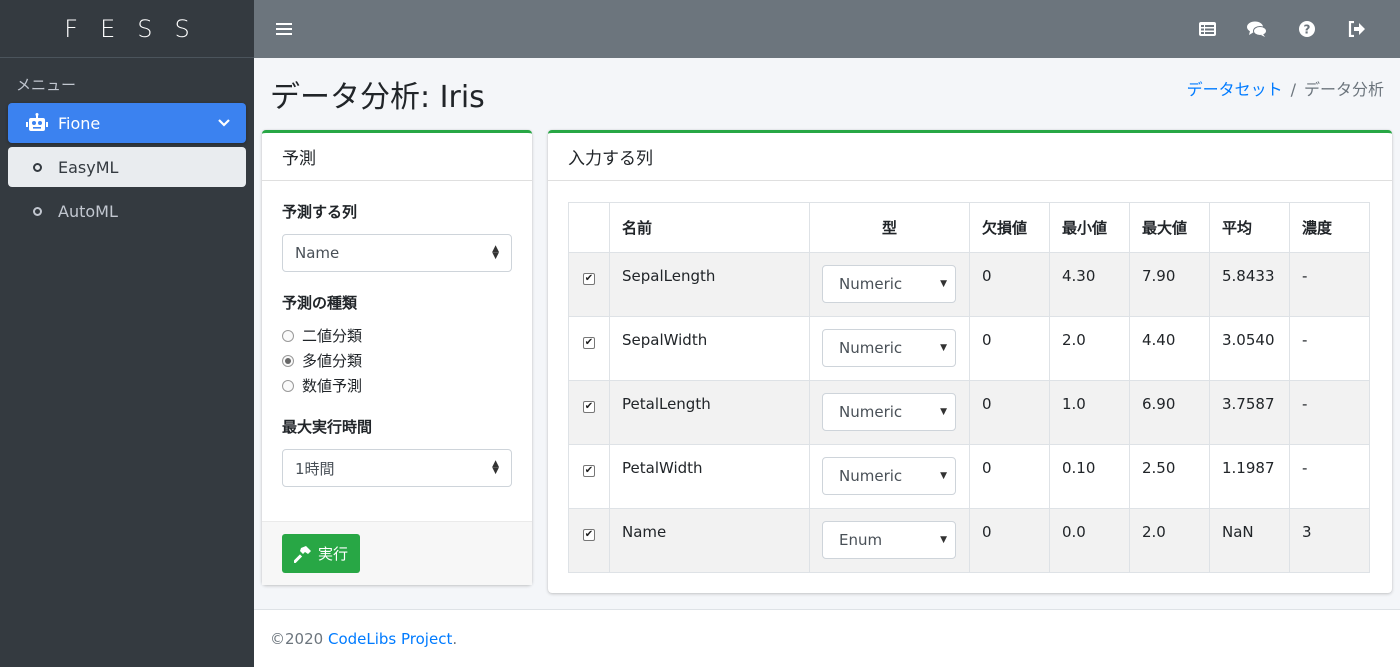 The height and width of the screenshot is (667, 1400). I want to click on radio-label: 数値予測, so click(332, 386).